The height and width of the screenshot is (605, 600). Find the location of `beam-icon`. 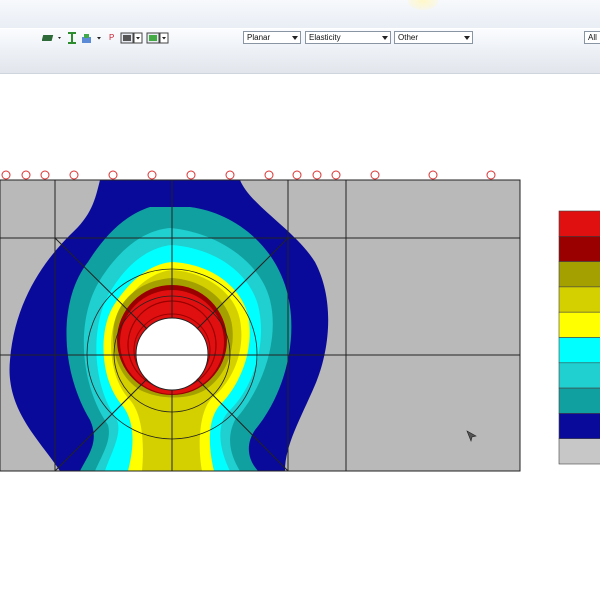

beam-icon is located at coordinates (72, 38).